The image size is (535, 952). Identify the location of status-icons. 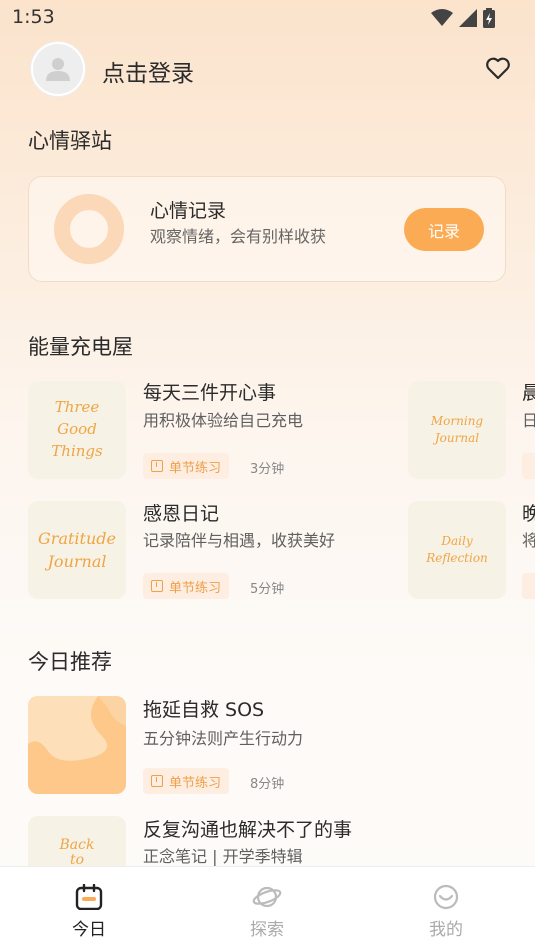
(463, 18).